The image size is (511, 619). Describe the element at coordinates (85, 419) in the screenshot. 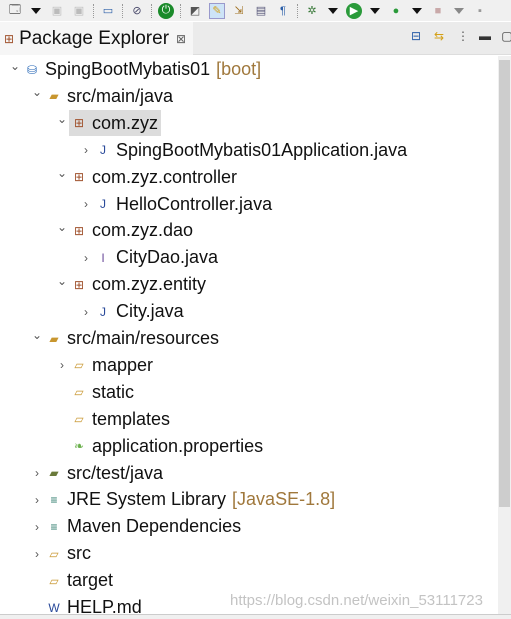

I see `tree-item: ▱ templates` at that location.